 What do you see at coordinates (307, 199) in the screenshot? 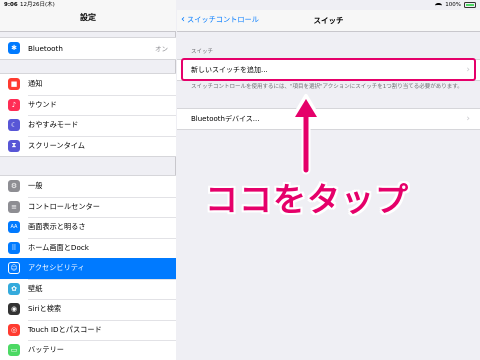
I see `annotation-text: ココをタップ` at bounding box center [307, 199].